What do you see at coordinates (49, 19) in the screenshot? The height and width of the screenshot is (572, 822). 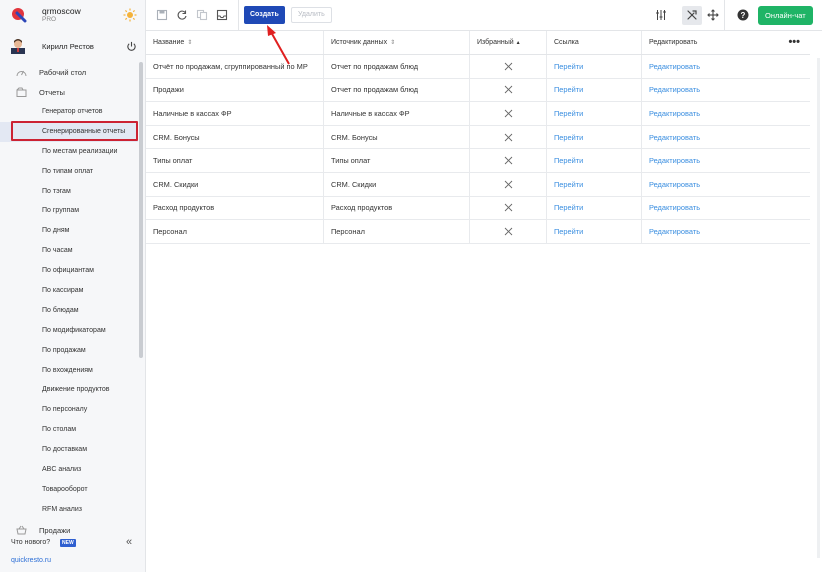 I see `brand-plan: PRO` at bounding box center [49, 19].